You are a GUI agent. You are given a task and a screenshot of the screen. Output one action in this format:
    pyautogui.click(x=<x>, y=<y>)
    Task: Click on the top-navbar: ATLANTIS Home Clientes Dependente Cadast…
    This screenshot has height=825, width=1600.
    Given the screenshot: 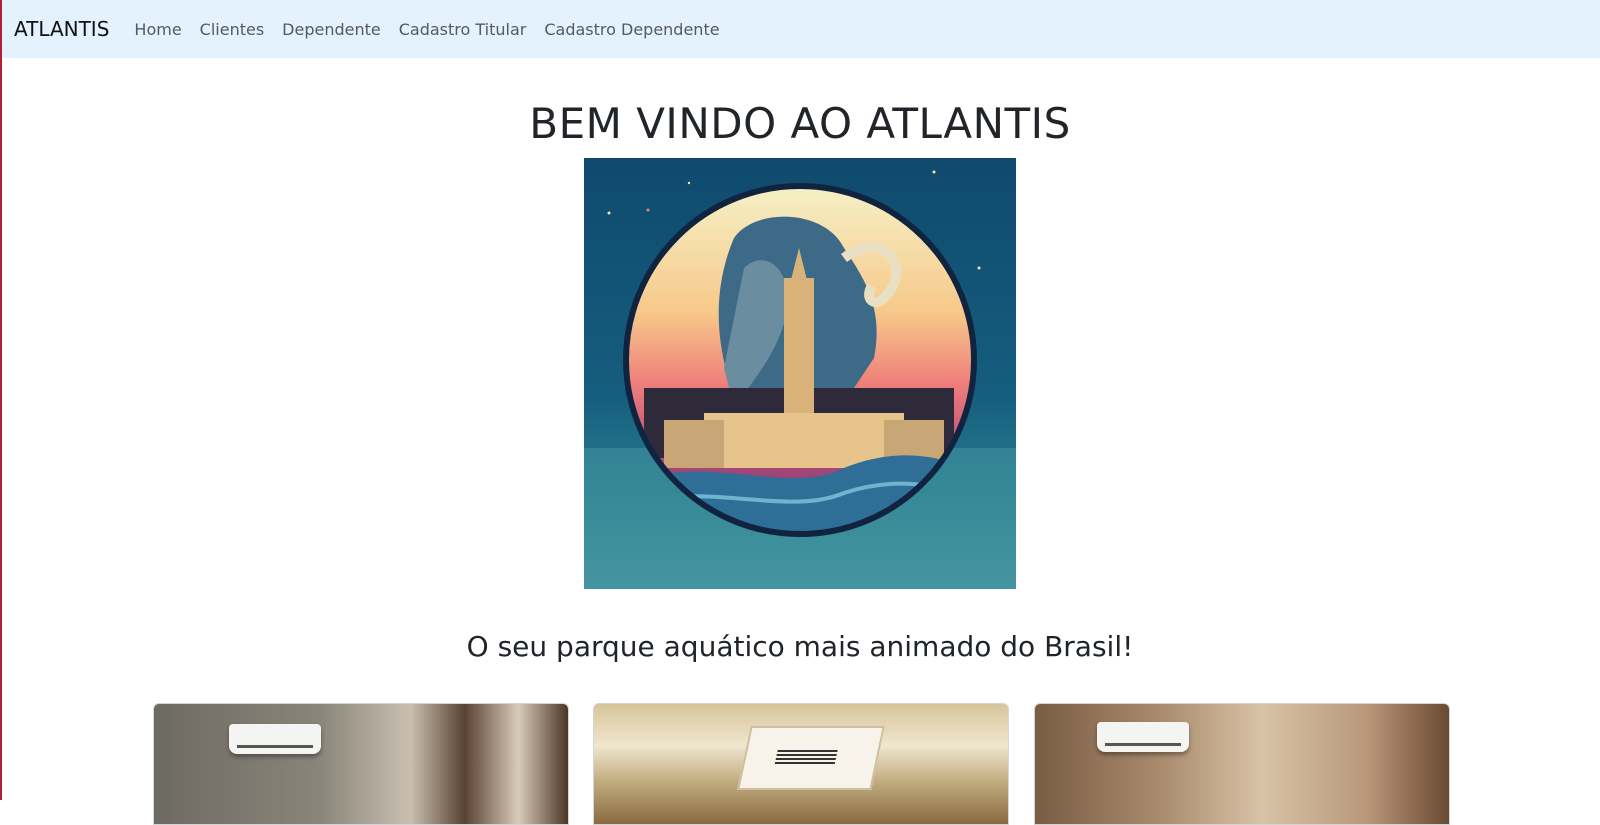 What is the action you would take?
    pyautogui.click(x=801, y=29)
    